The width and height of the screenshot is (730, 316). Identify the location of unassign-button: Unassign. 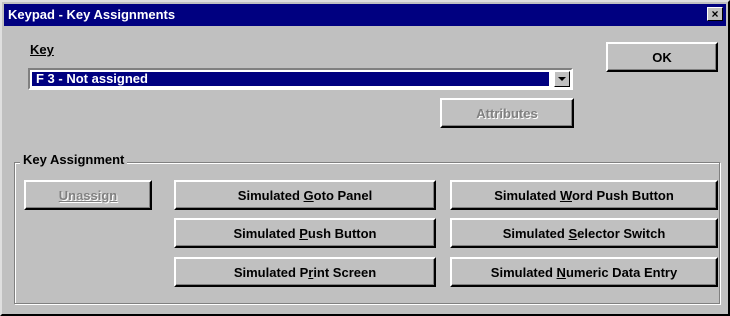
(88, 195).